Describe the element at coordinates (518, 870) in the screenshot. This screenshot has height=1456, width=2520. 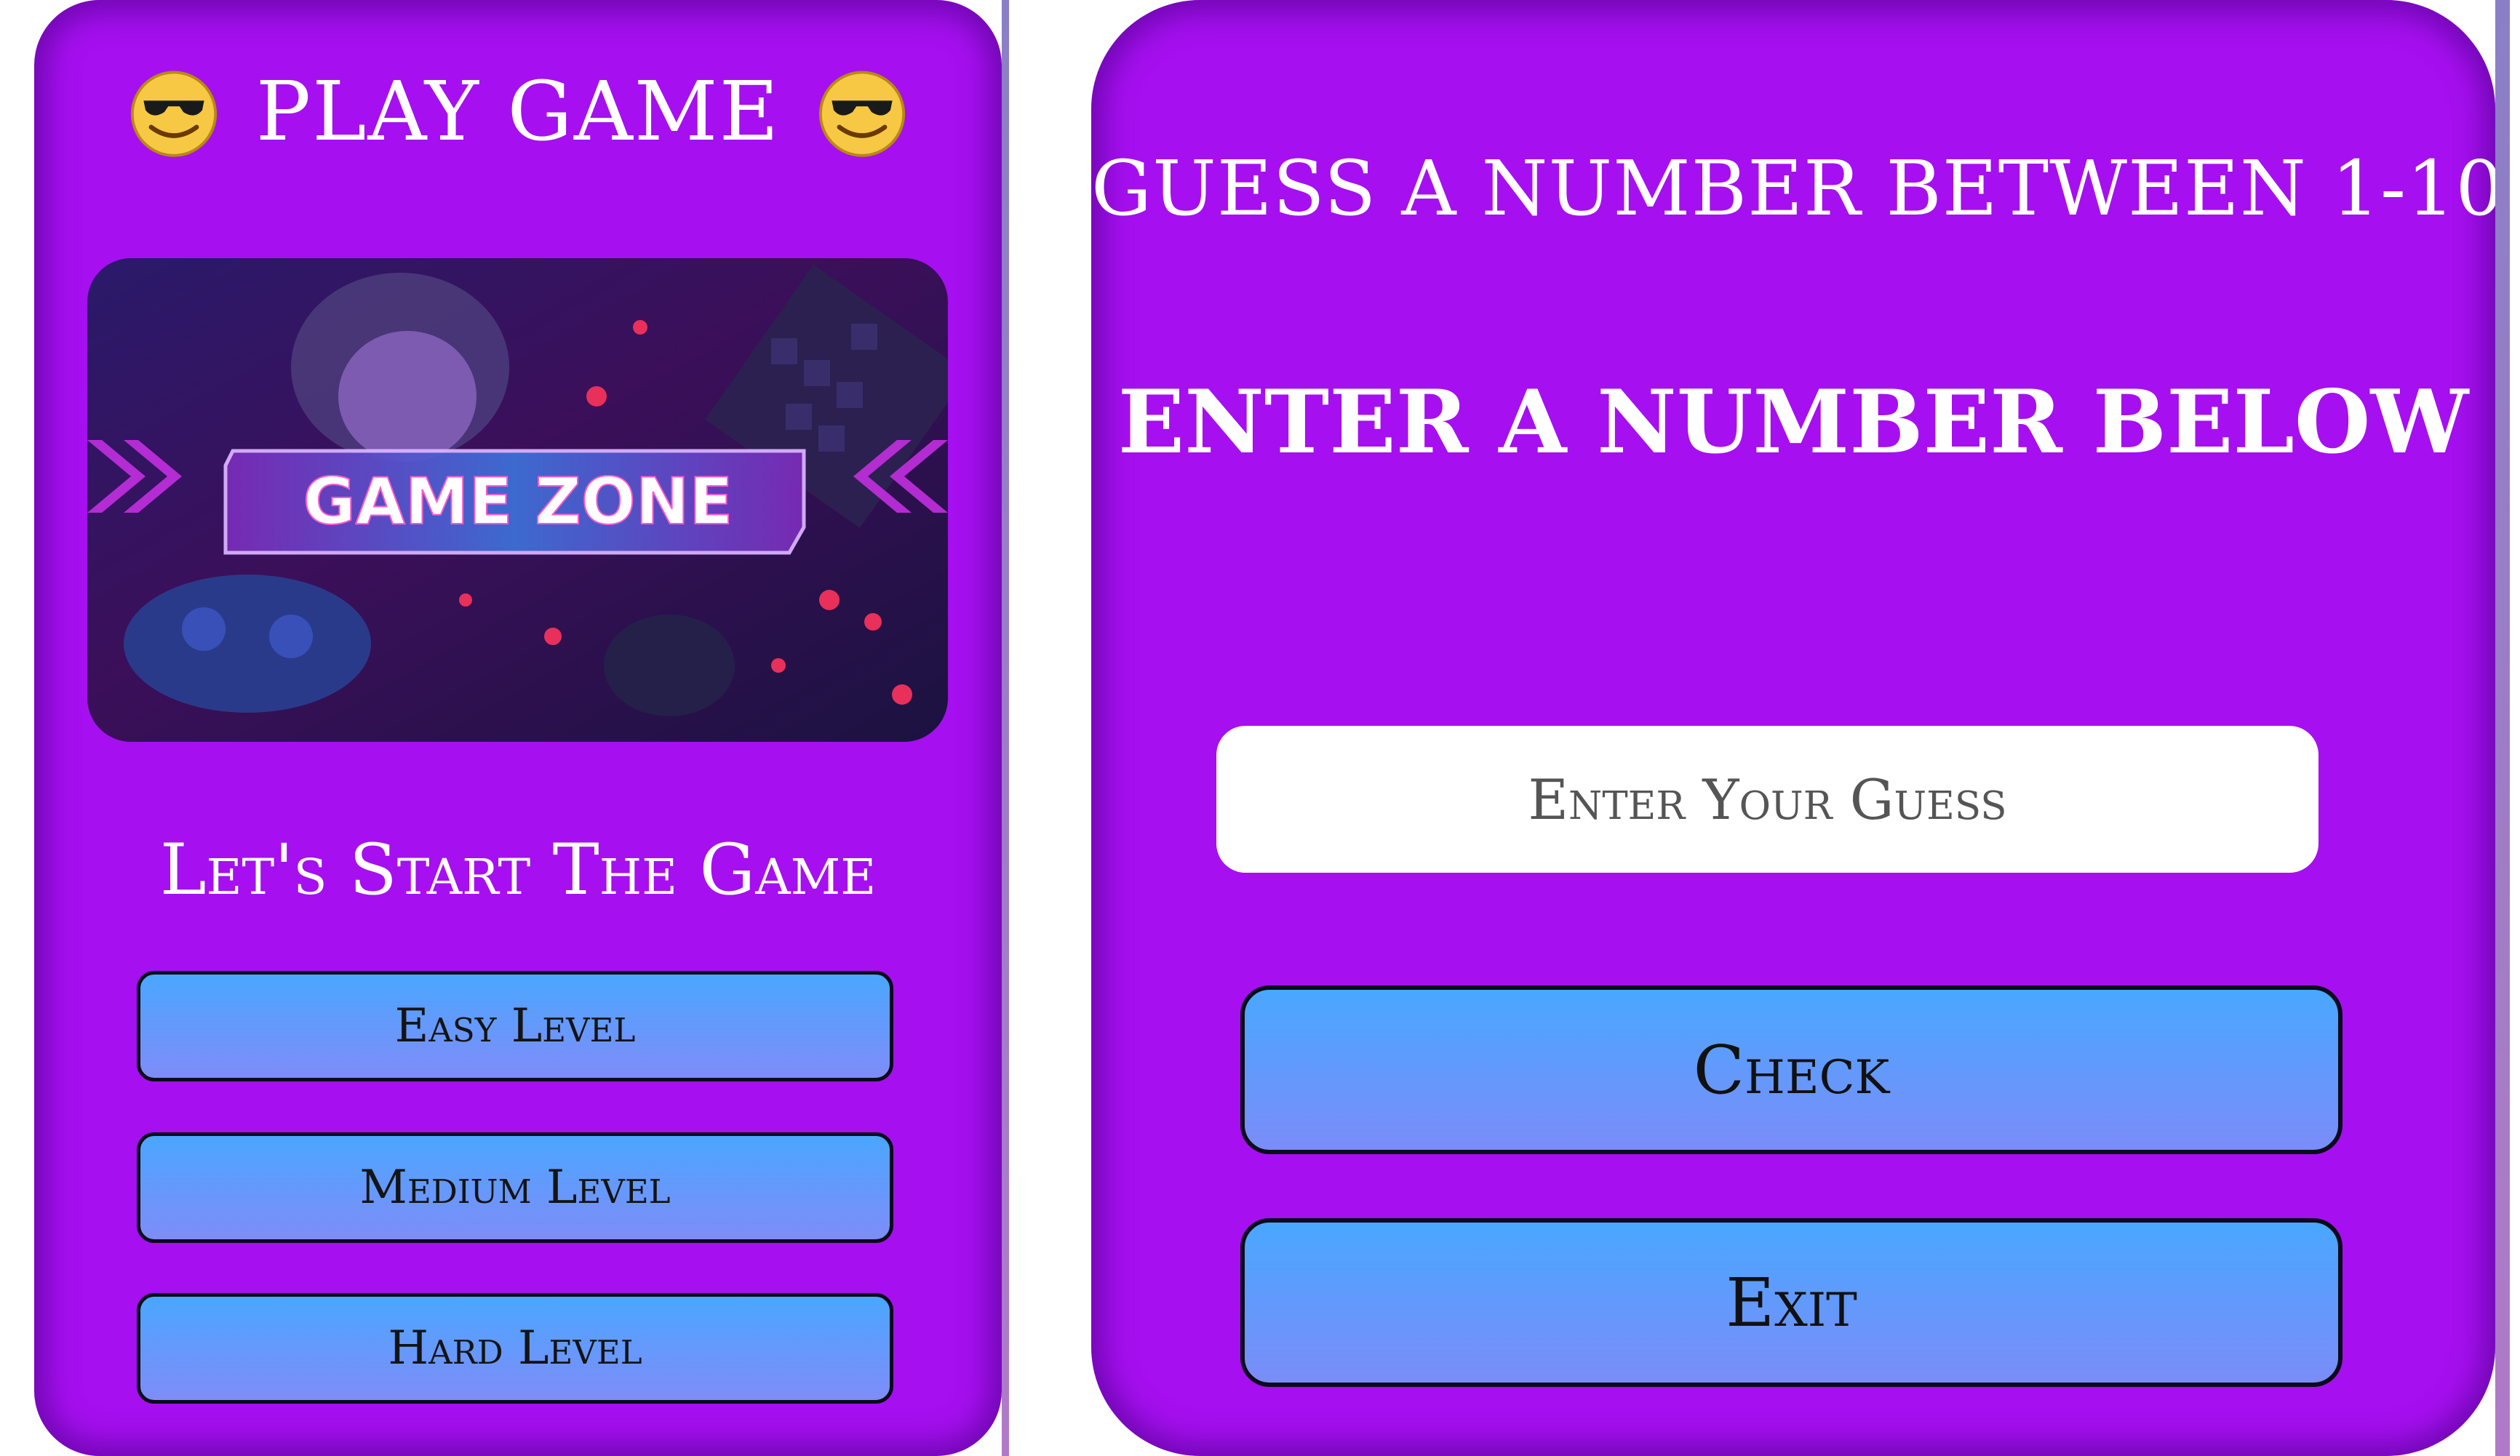
I see `start-game-heading: Let's Start The Game` at that location.